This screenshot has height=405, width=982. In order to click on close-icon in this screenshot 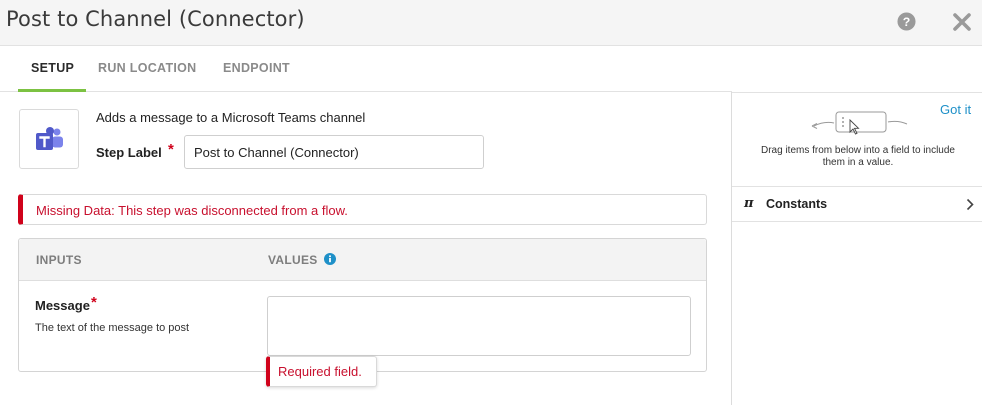, I will do `click(962, 22)`.